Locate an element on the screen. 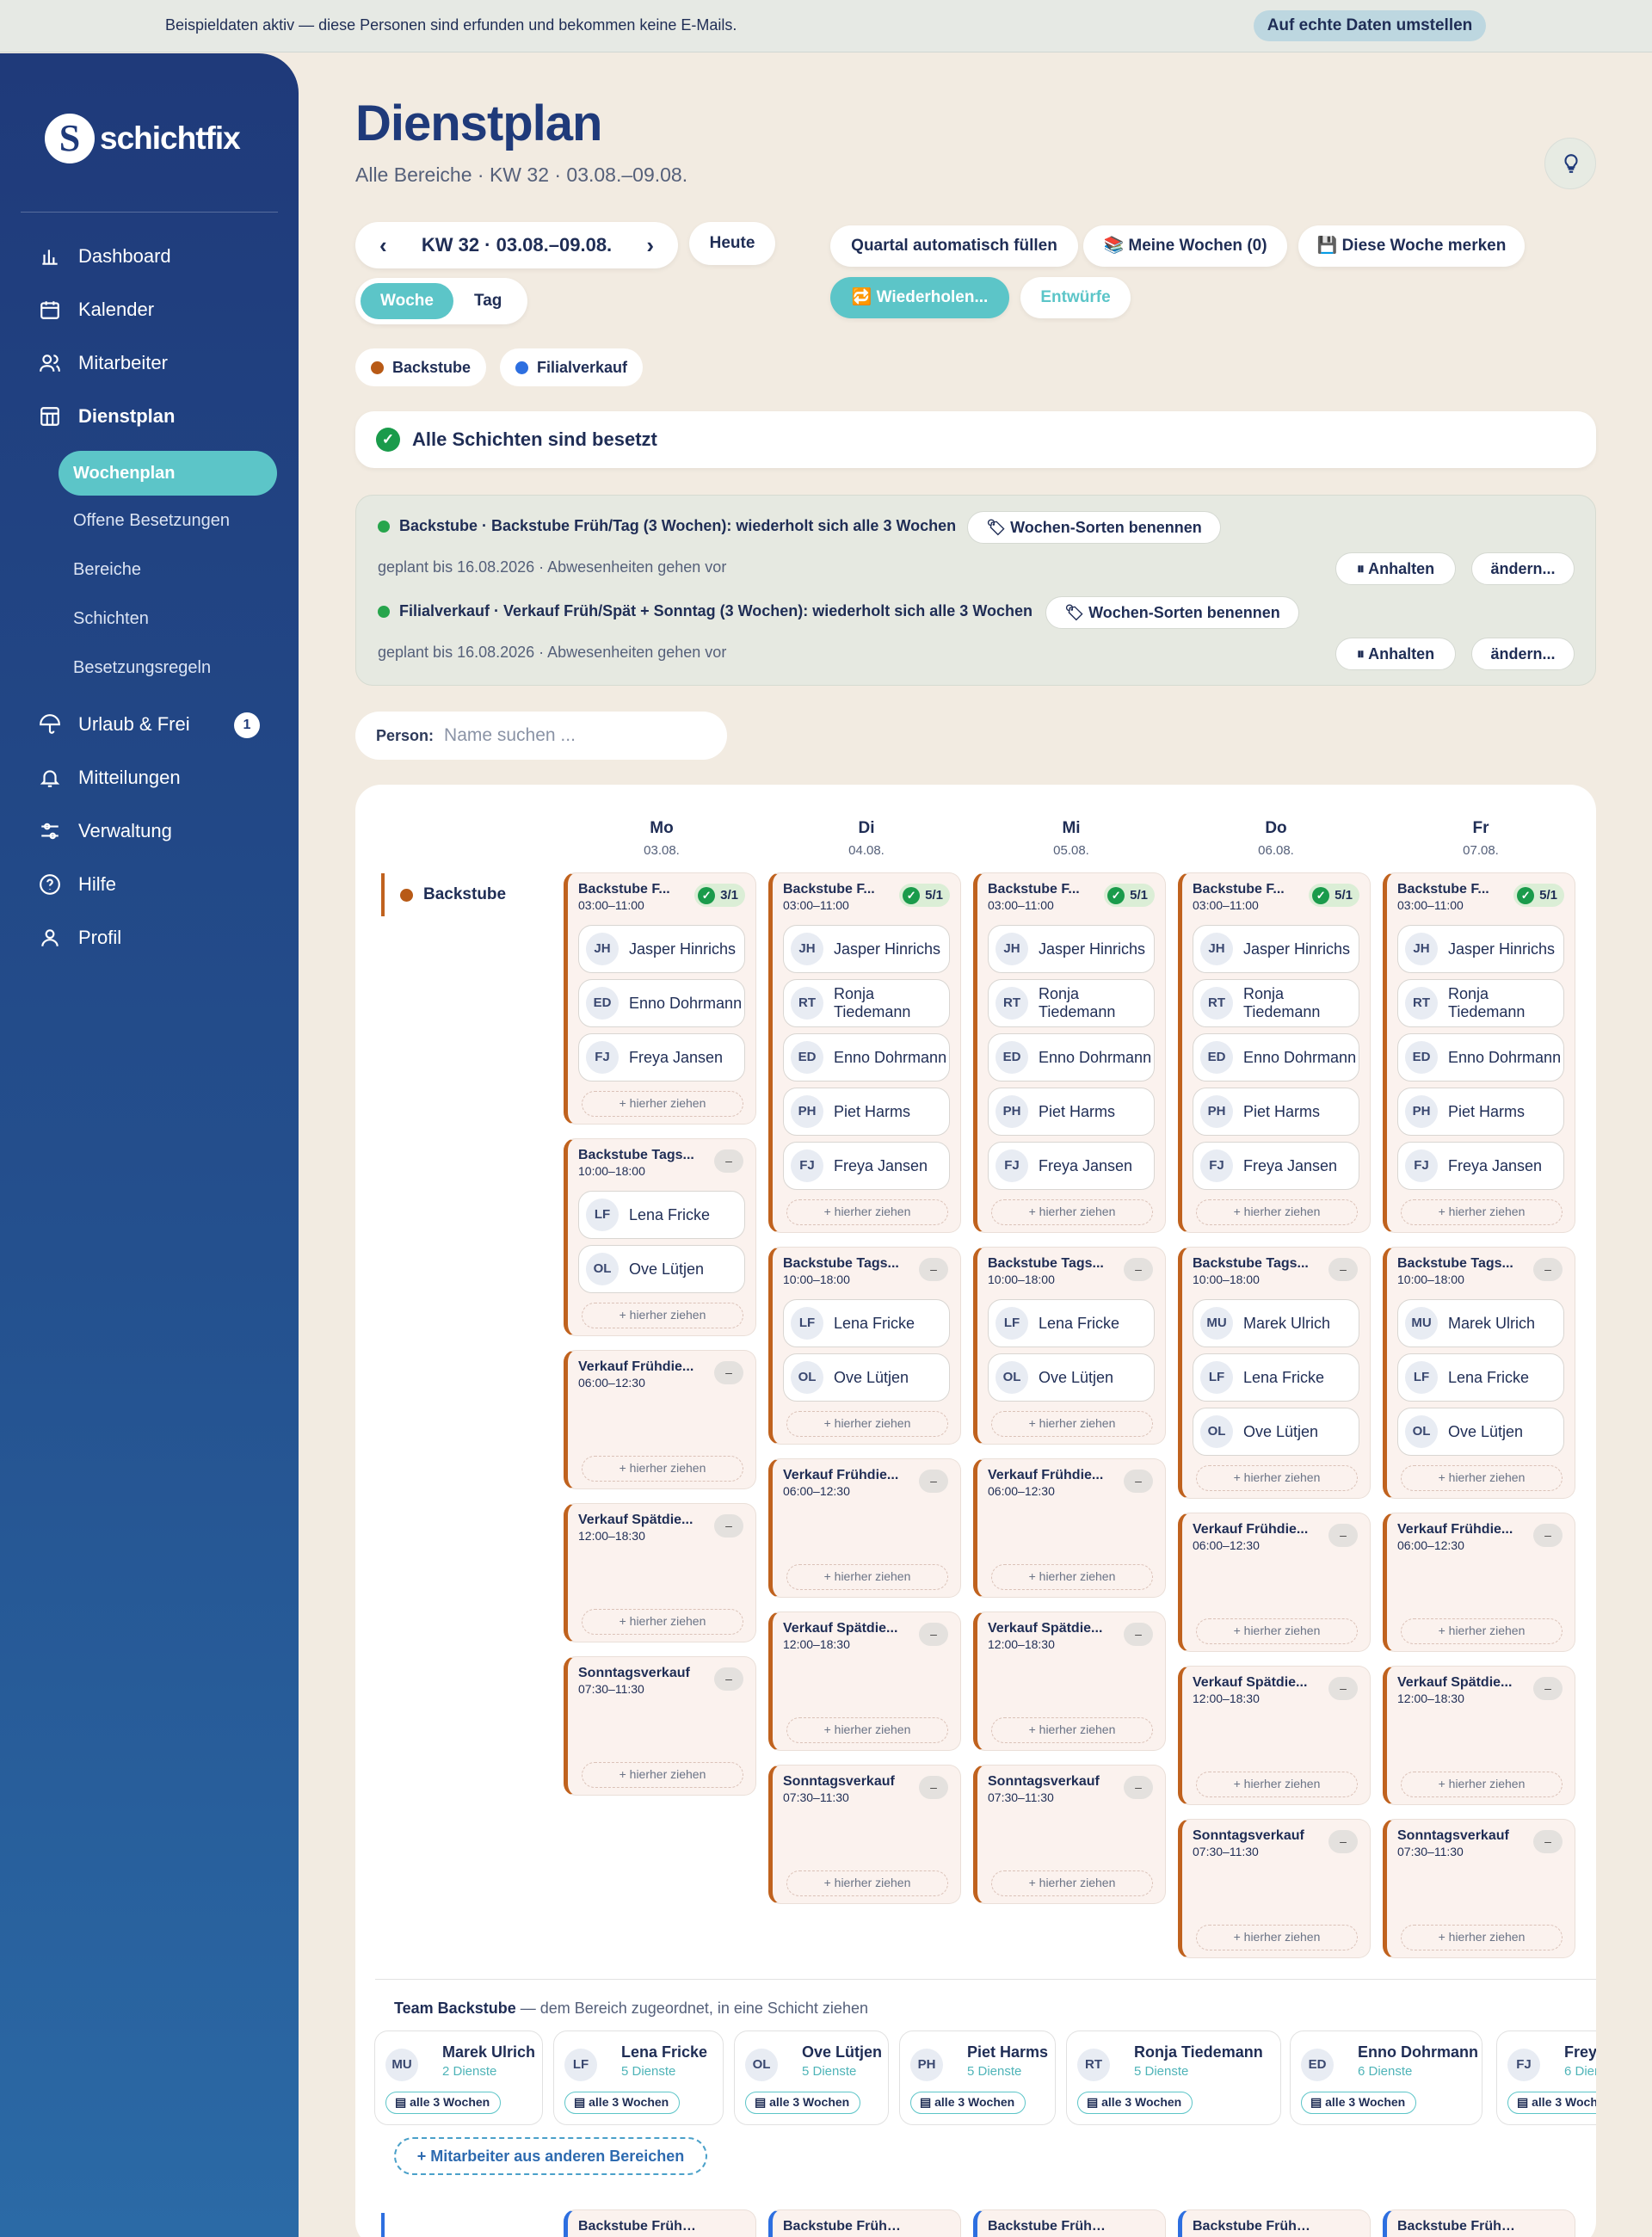 Image resolution: width=1652 pixels, height=2237 pixels. team-member-card: LF Lena Fricke 5 Dienste ▤ alle 3 Wochen is located at coordinates (638, 2078).